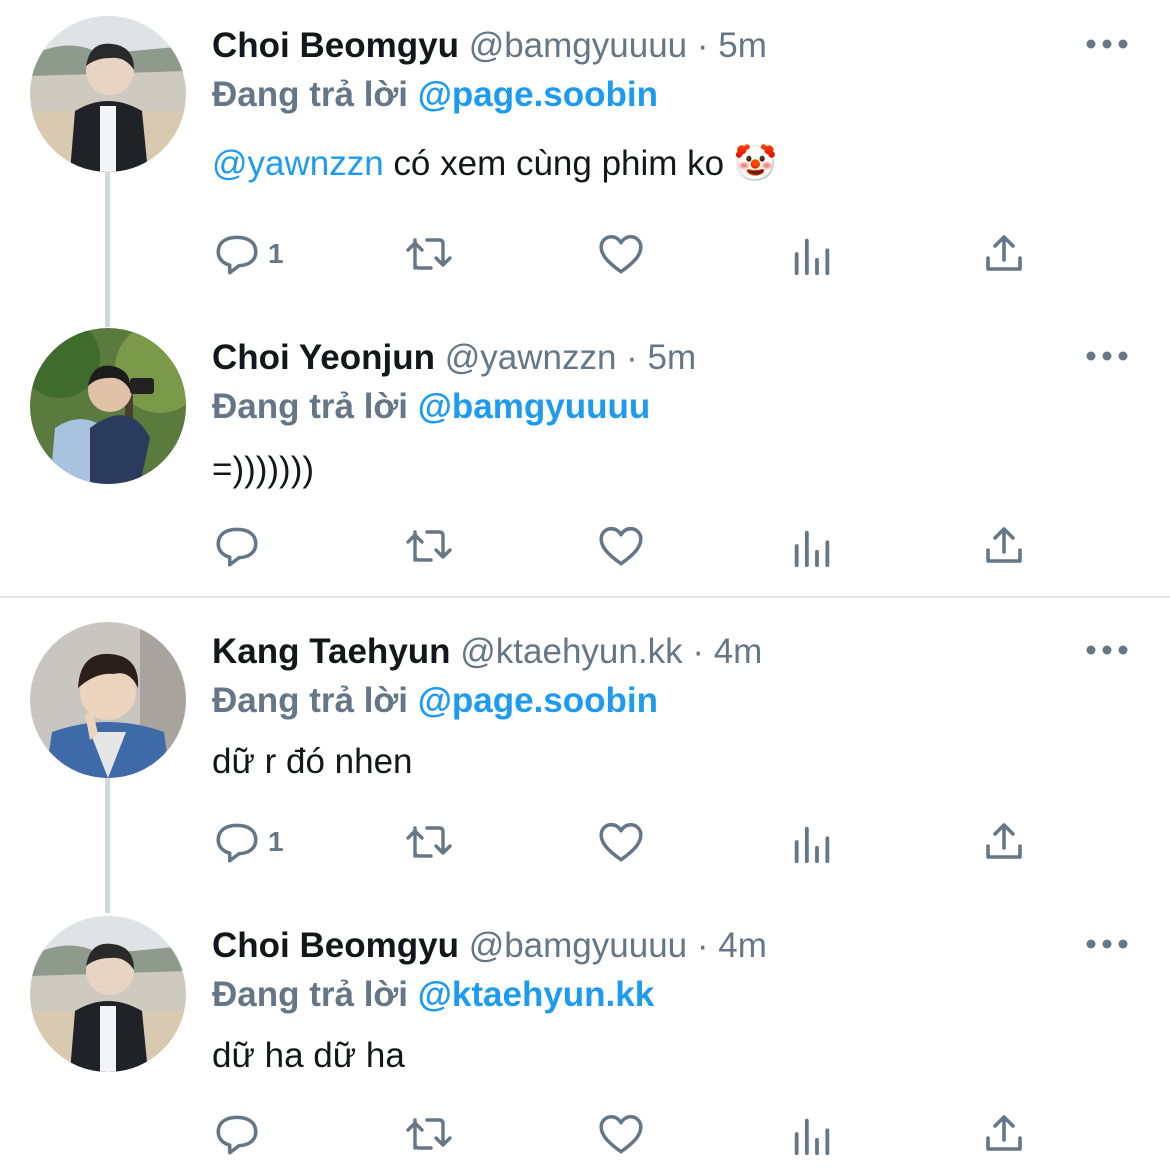 This screenshot has width=1170, height=1174. Describe the element at coordinates (571, 651) in the screenshot. I see `author-handle: @ktaehyun.kk` at that location.